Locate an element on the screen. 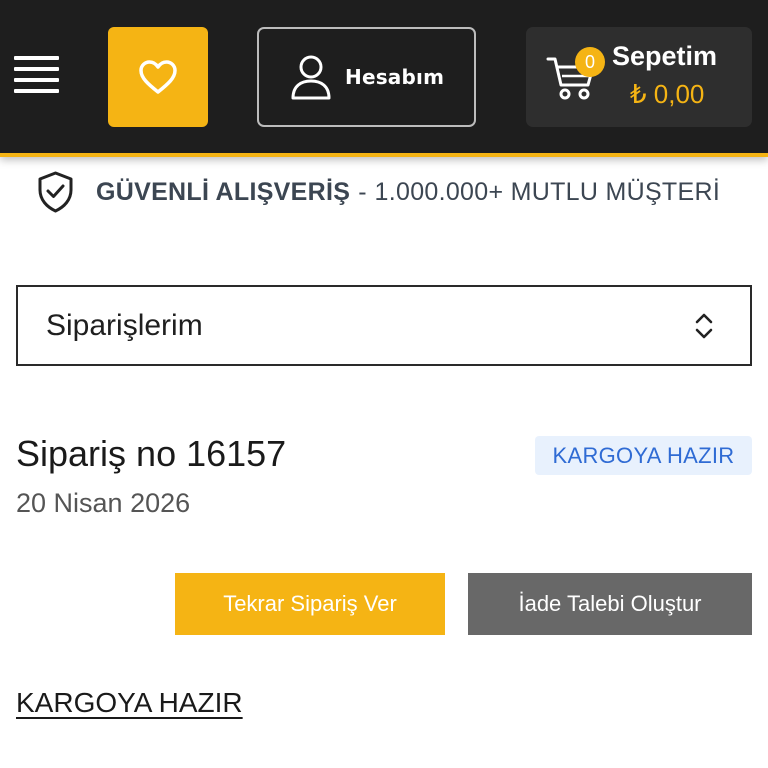  heart-icon is located at coordinates (158, 77).